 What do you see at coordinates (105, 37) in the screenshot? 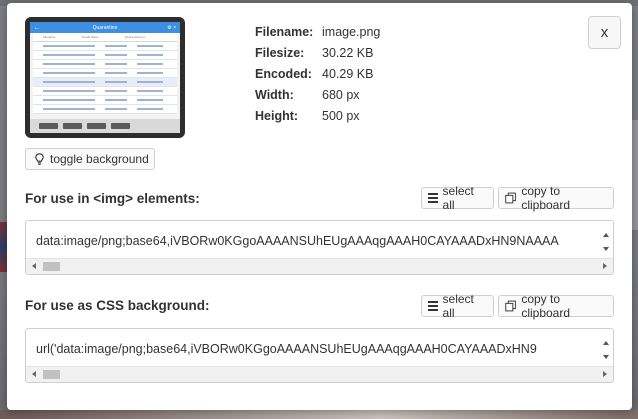
I see `preview-table-header: Filename Threat Name Quarantined on` at bounding box center [105, 37].